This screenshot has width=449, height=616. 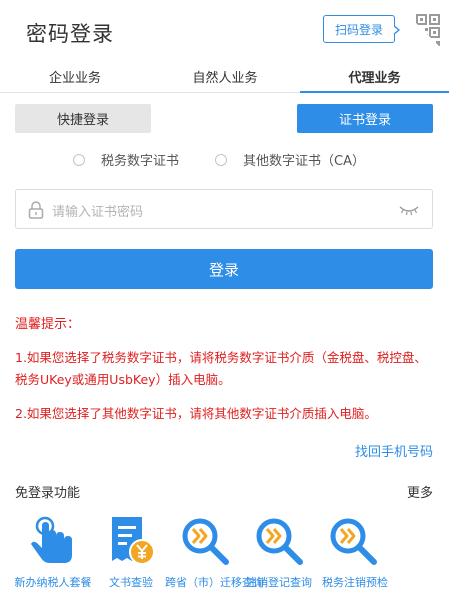 I want to click on tab-individual: 自然人业务, so click(x=225, y=76).